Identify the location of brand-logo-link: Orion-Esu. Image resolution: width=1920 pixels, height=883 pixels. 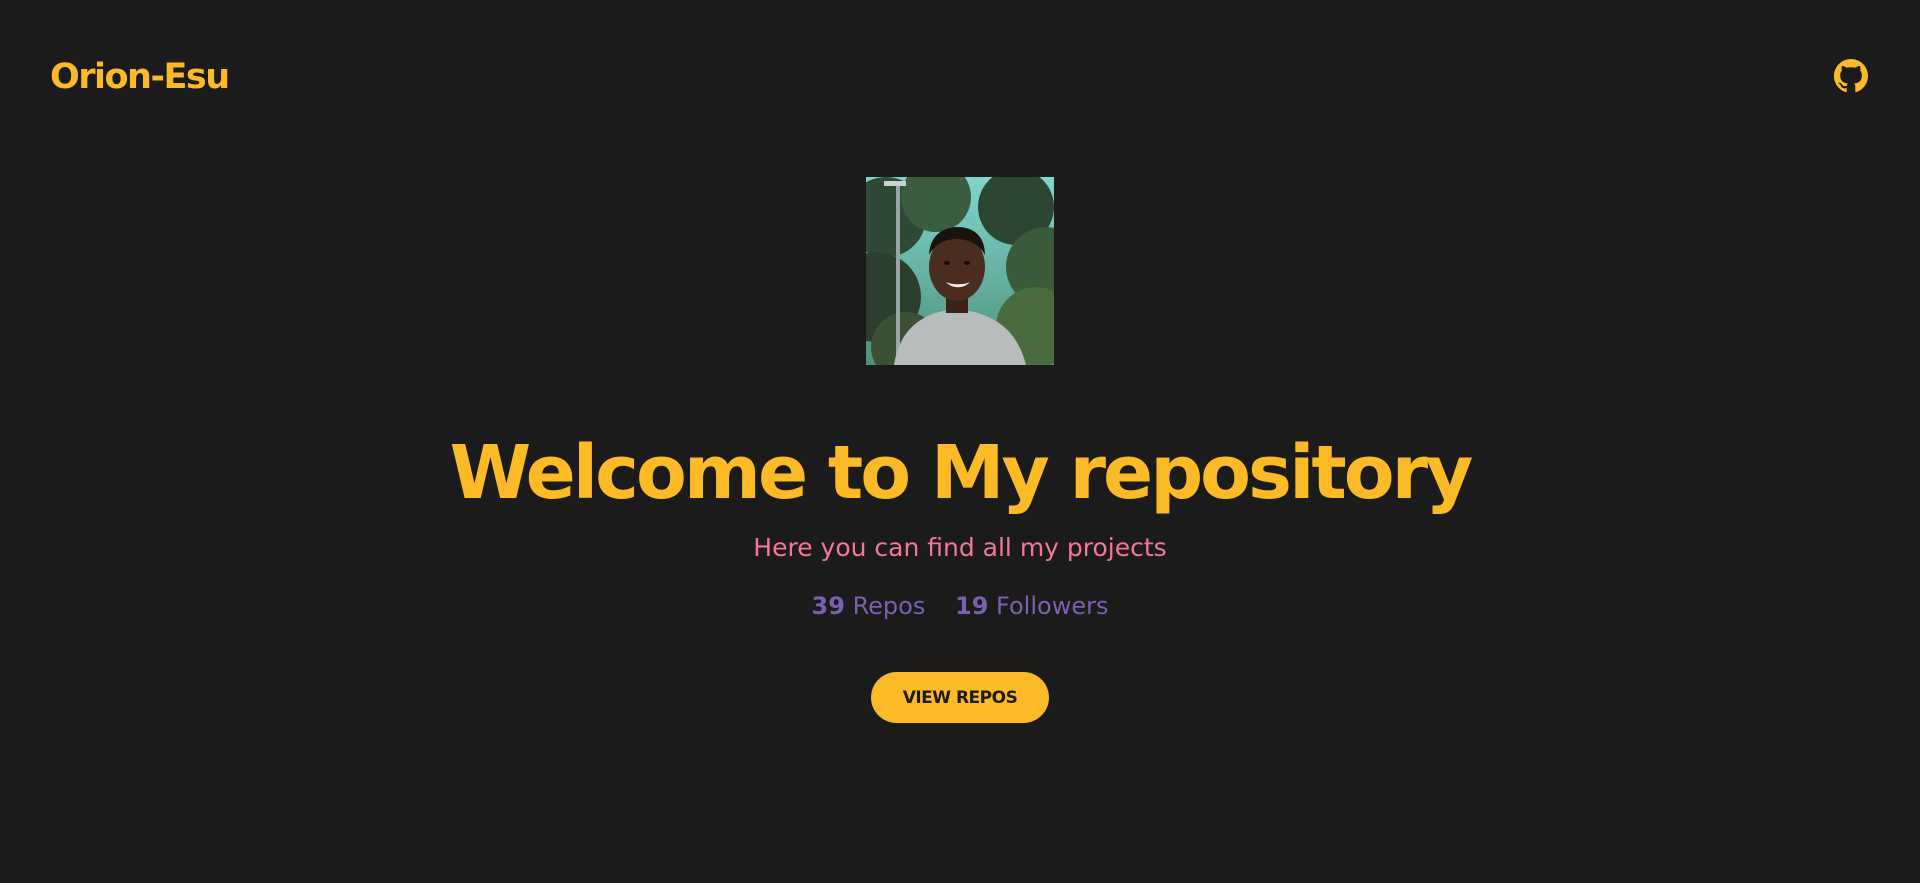
(140, 77).